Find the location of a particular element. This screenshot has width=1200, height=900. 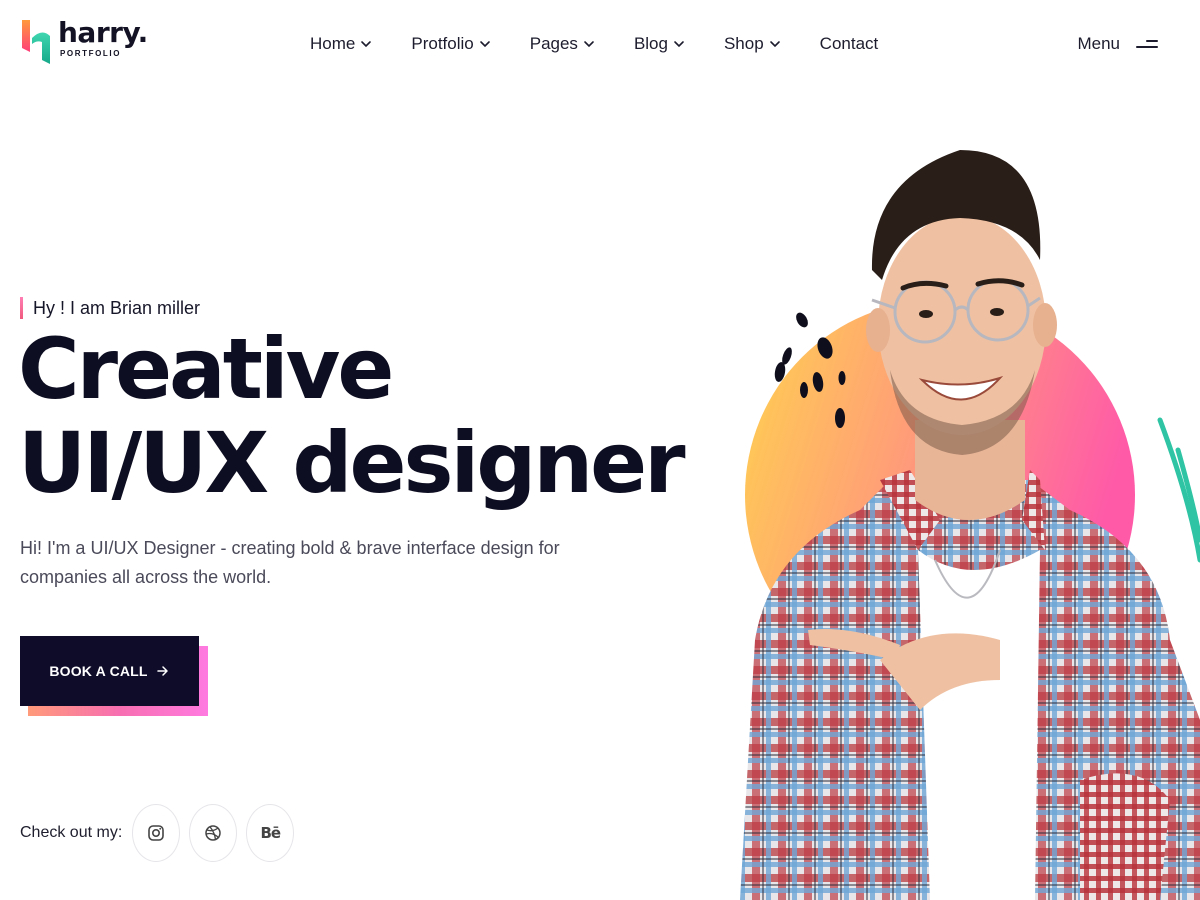

instagram-link is located at coordinates (156, 833).